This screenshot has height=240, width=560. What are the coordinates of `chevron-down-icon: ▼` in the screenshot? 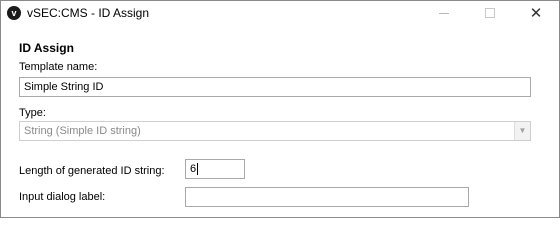 It's located at (522, 131).